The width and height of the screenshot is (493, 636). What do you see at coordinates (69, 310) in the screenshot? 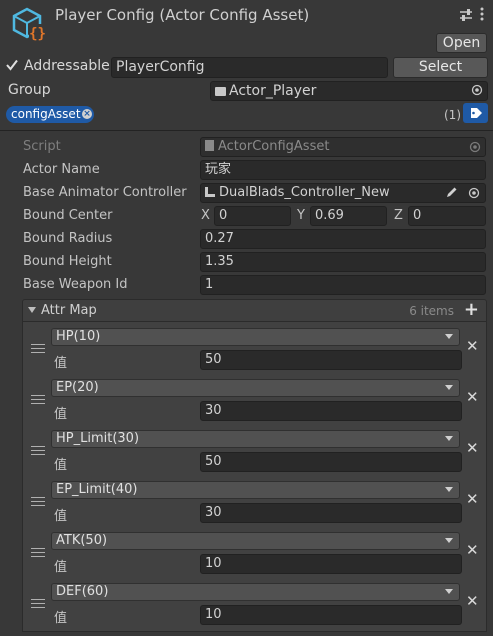
I see `attr-map-title: Attr Map` at bounding box center [69, 310].